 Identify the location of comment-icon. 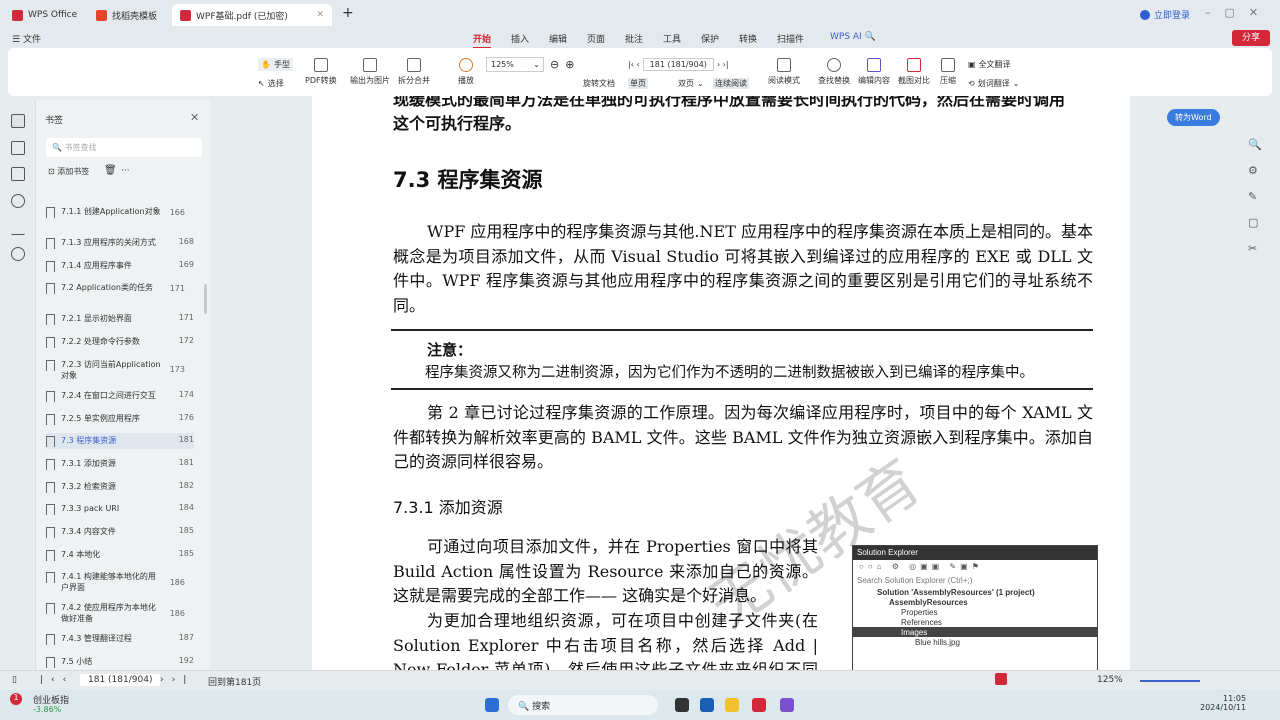
(18, 174).